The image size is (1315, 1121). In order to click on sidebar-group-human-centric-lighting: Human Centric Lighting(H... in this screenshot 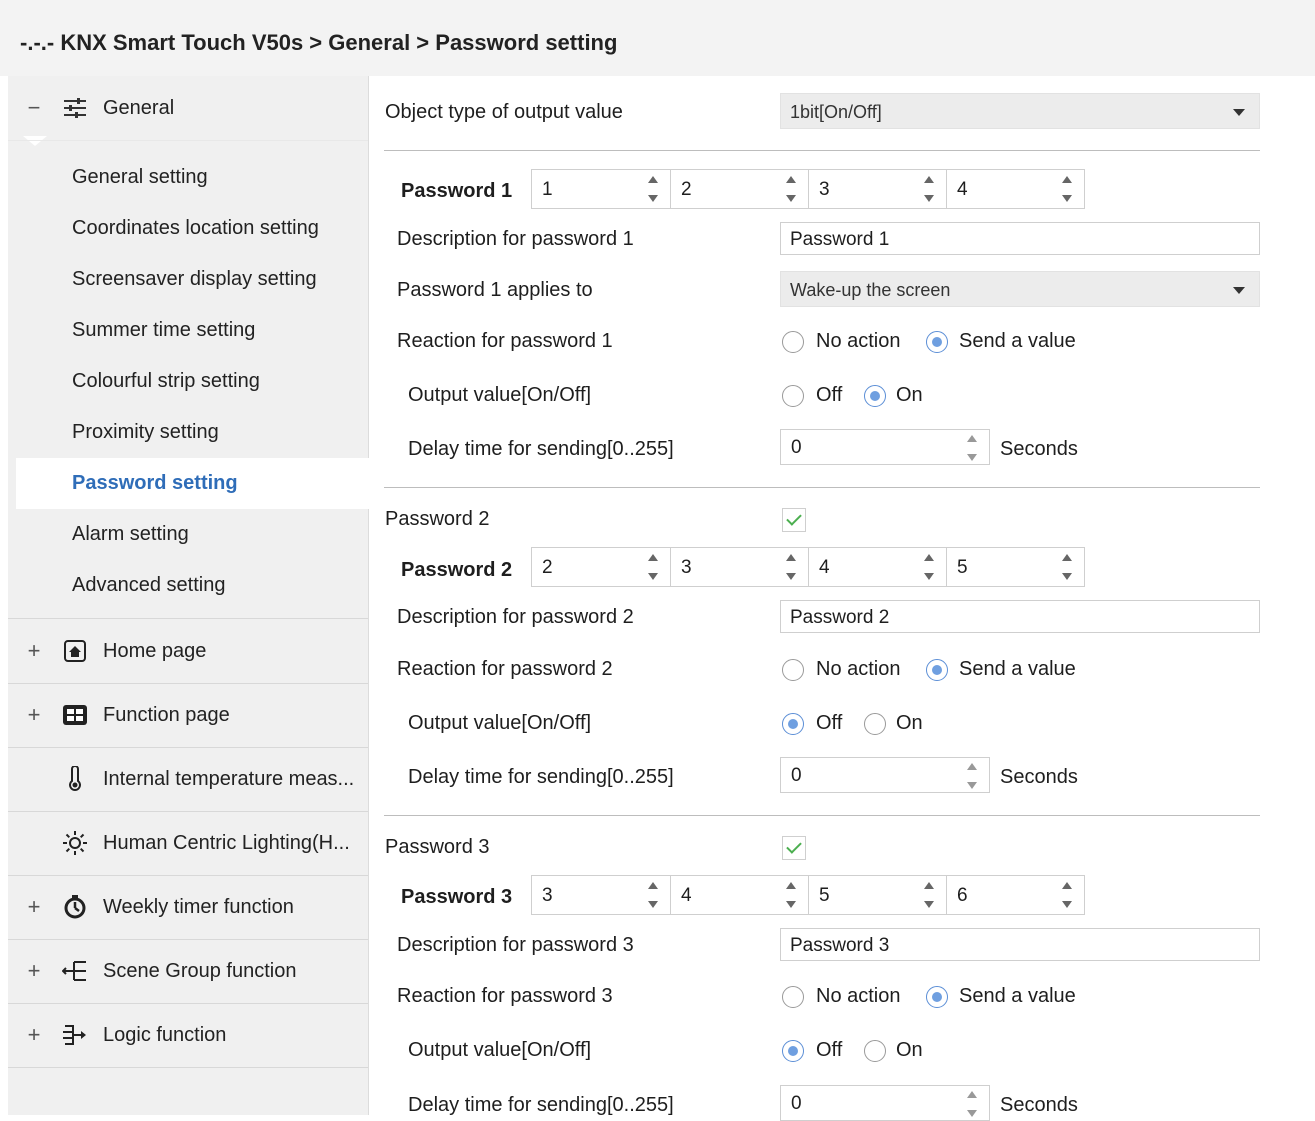, I will do `click(188, 843)`.